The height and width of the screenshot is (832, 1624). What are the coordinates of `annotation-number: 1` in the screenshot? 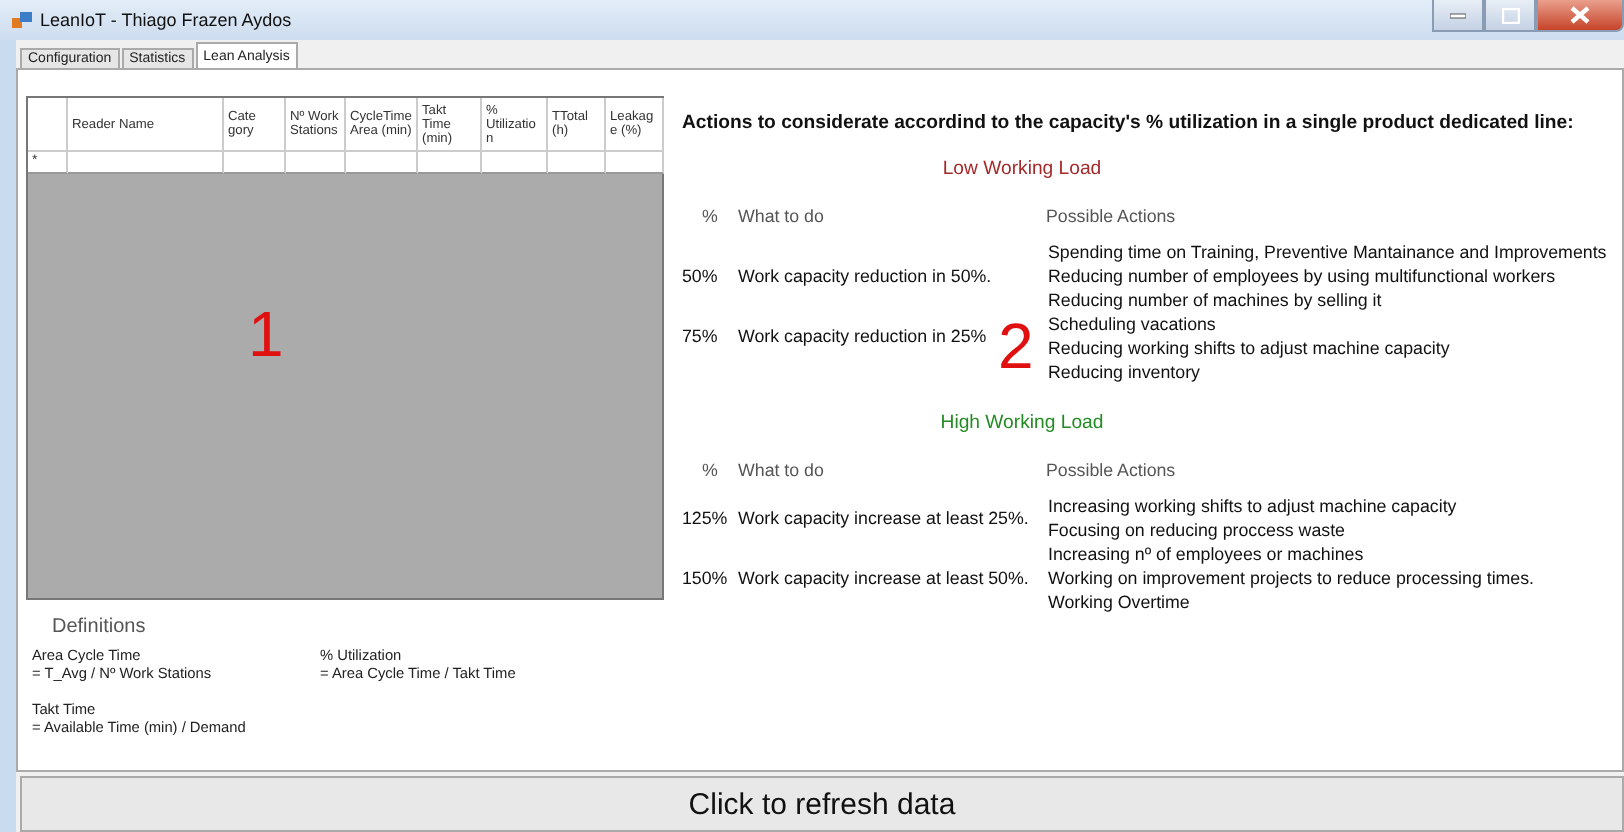 It's located at (266, 335).